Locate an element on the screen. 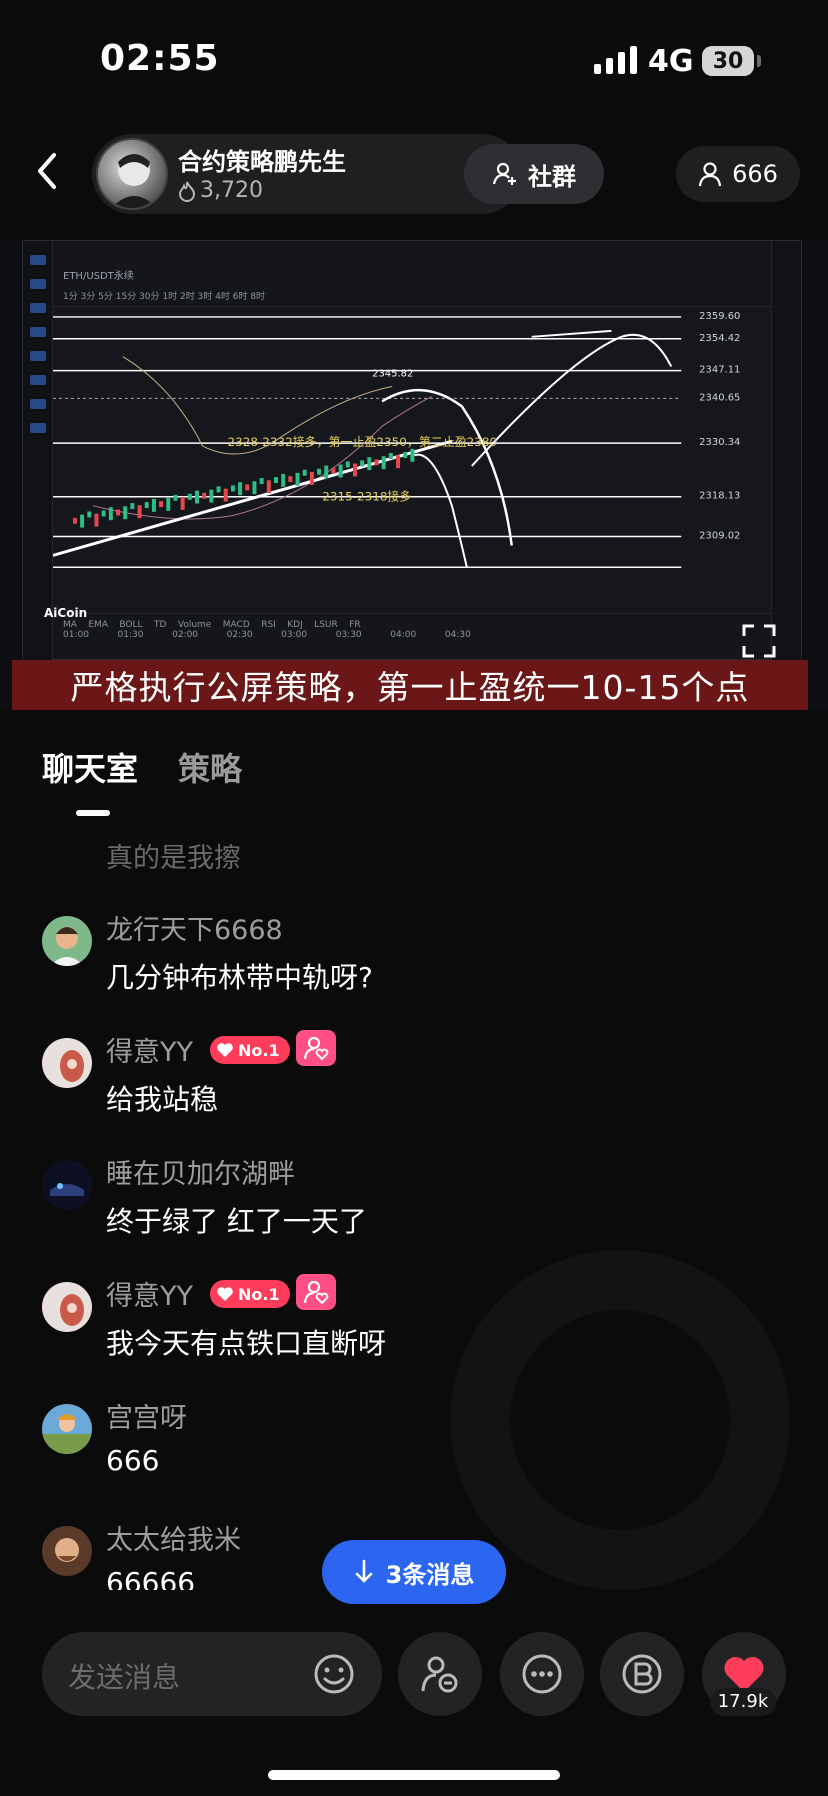 This screenshot has height=1796, width=828. aicoin-logo: AiCoin is located at coordinates (66, 613).